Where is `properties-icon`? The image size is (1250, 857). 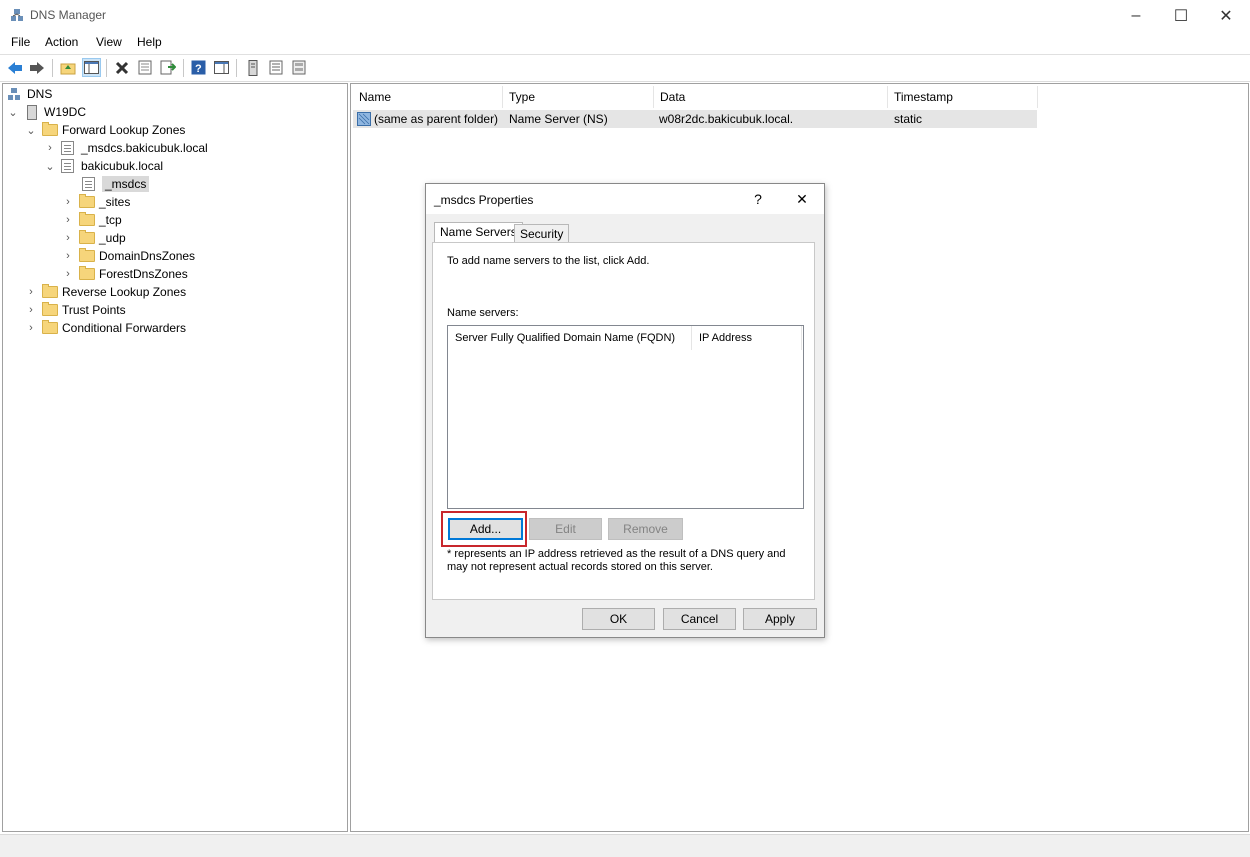
properties-icon is located at coordinates (144, 67).